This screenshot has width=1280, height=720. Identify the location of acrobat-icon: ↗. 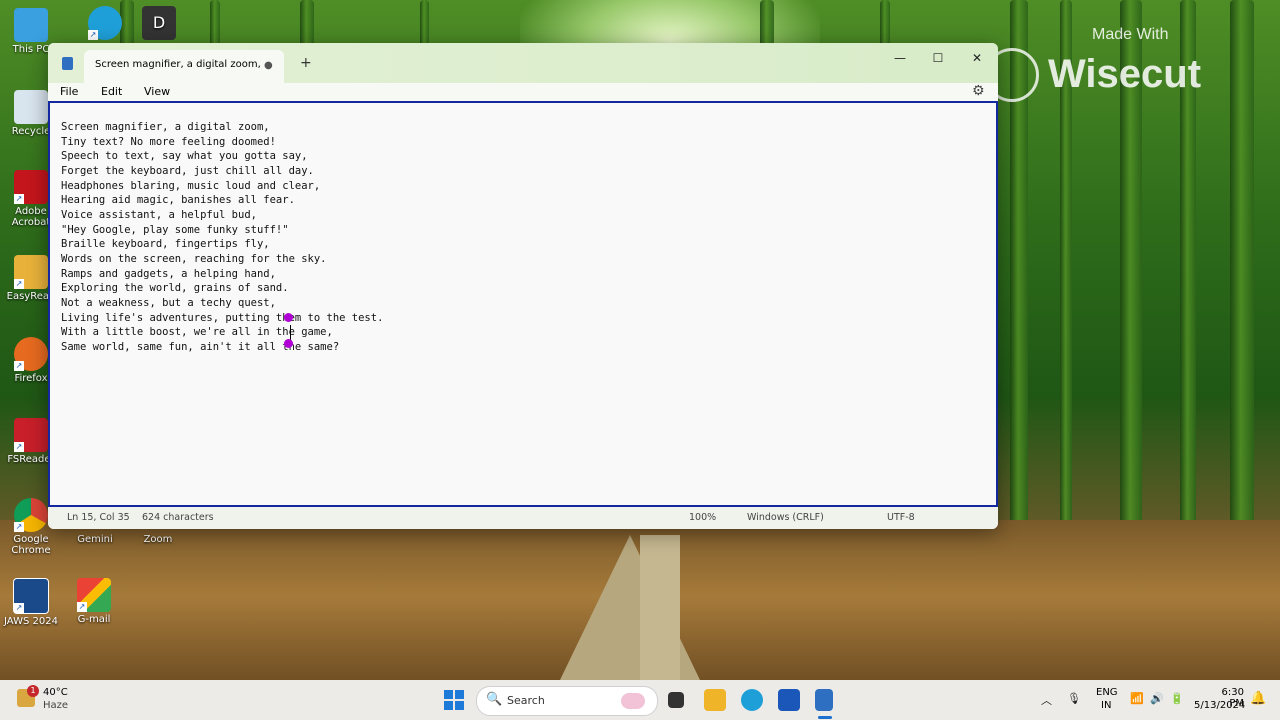
(31, 187).